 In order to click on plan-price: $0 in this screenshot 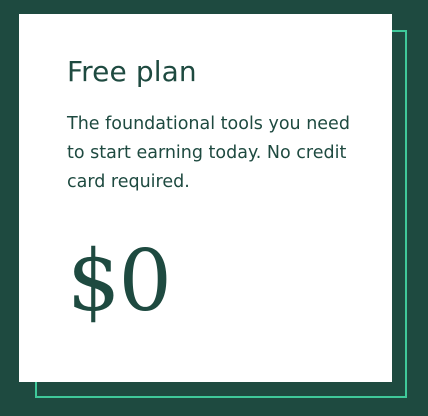, I will do `click(119, 281)`.